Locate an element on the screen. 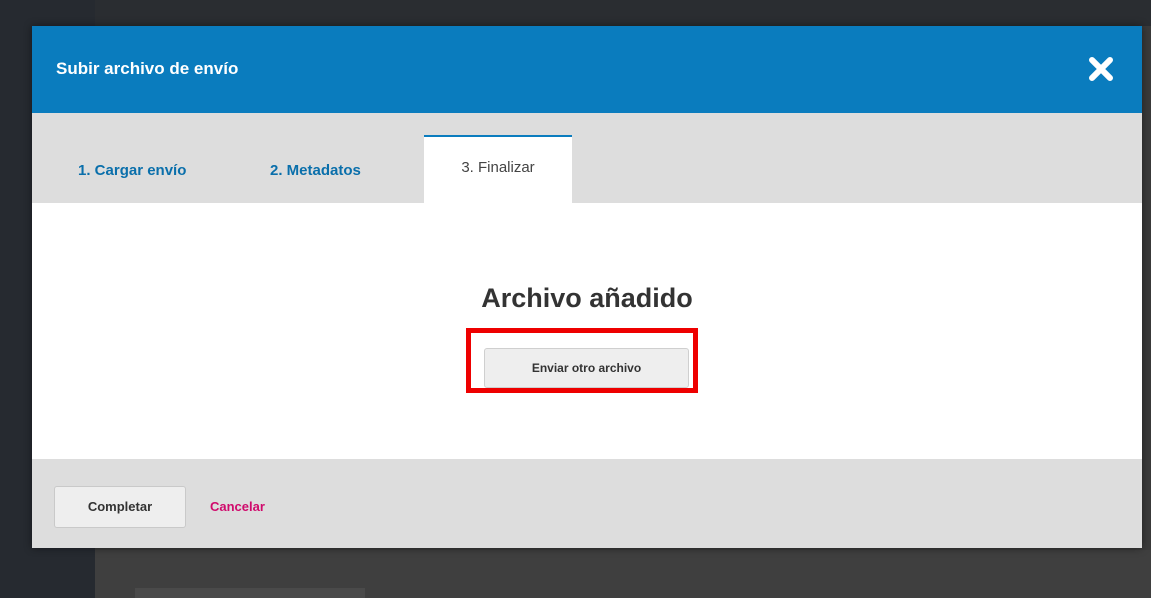 Image resolution: width=1151 pixels, height=598 pixels. complete-button: Completar is located at coordinates (120, 507).